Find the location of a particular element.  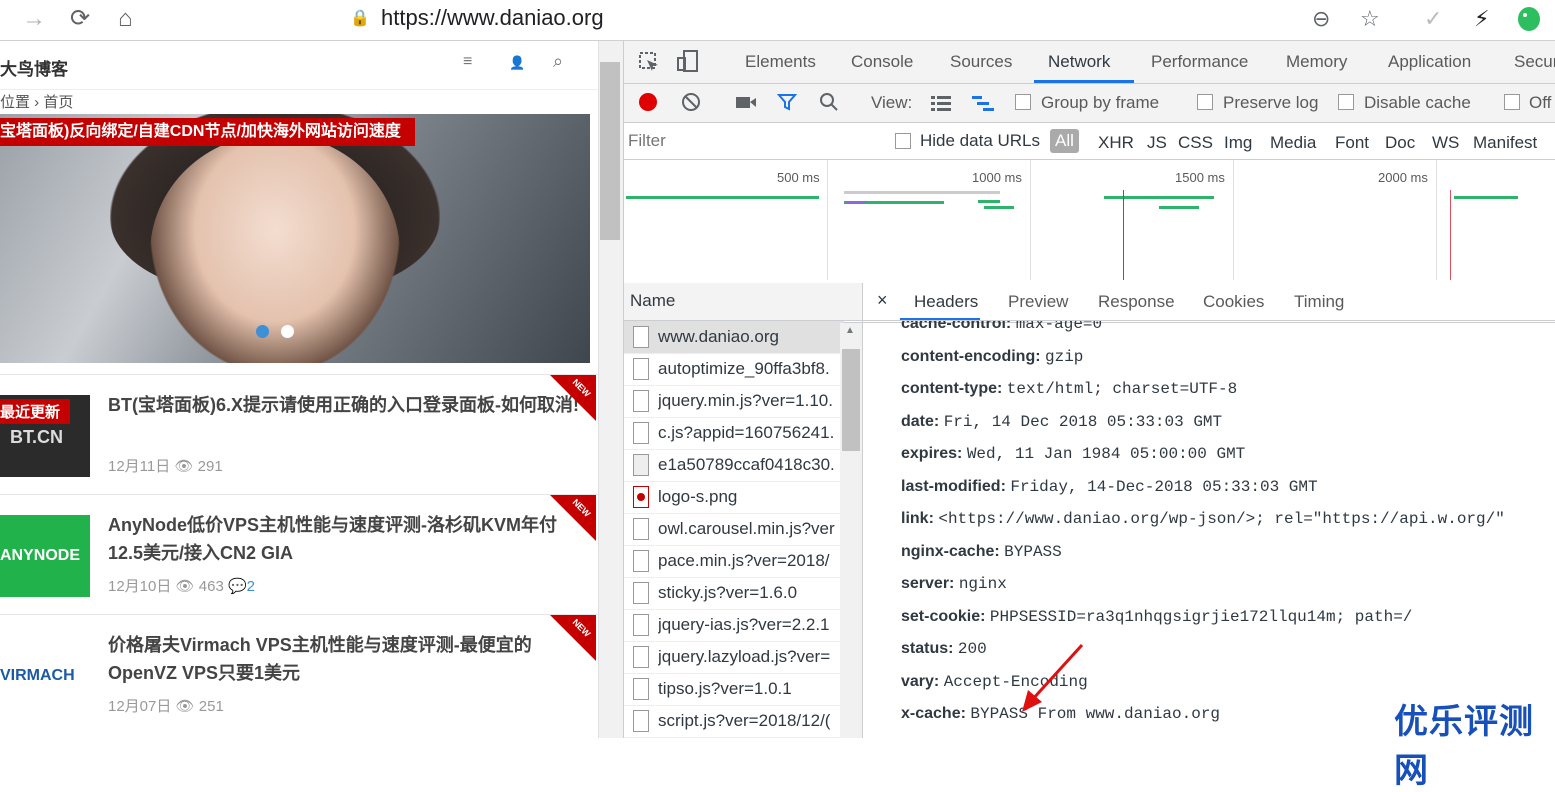

filter-input is located at coordinates (750, 141).